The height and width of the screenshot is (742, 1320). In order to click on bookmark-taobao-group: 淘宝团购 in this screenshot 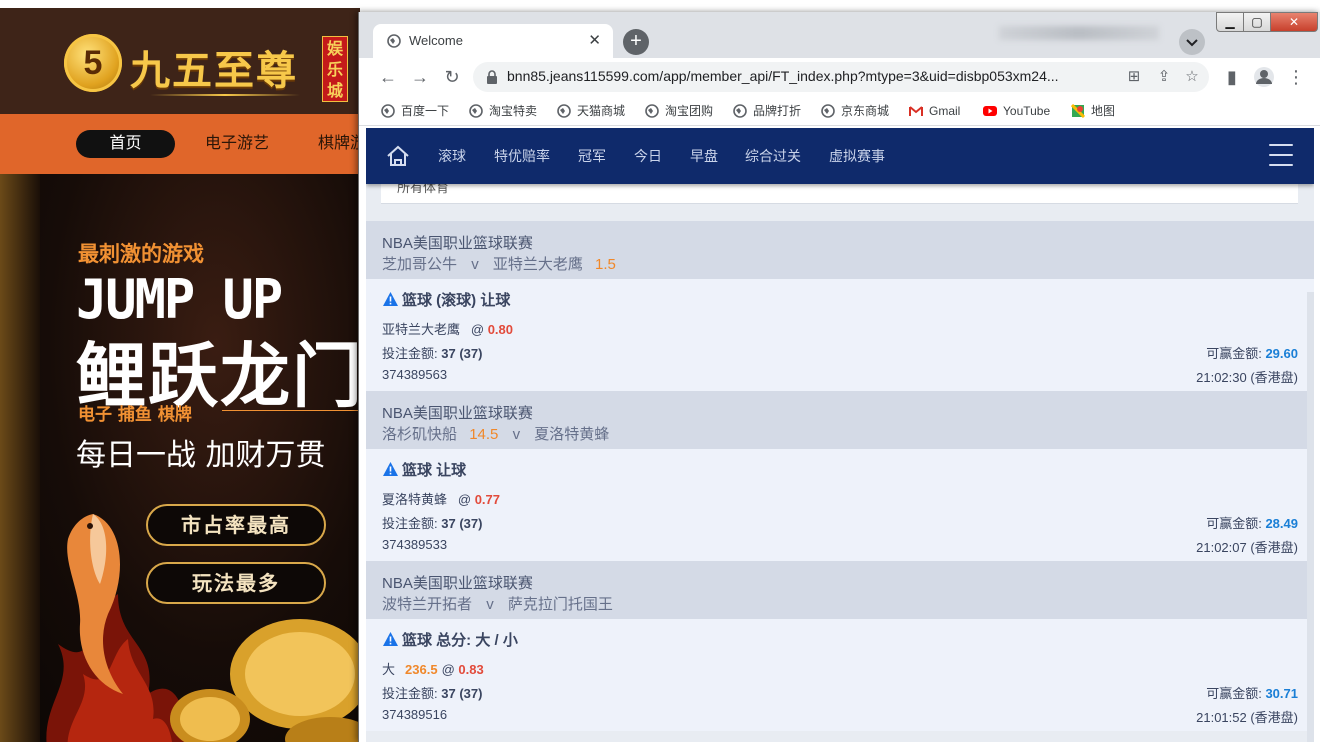, I will do `click(679, 111)`.